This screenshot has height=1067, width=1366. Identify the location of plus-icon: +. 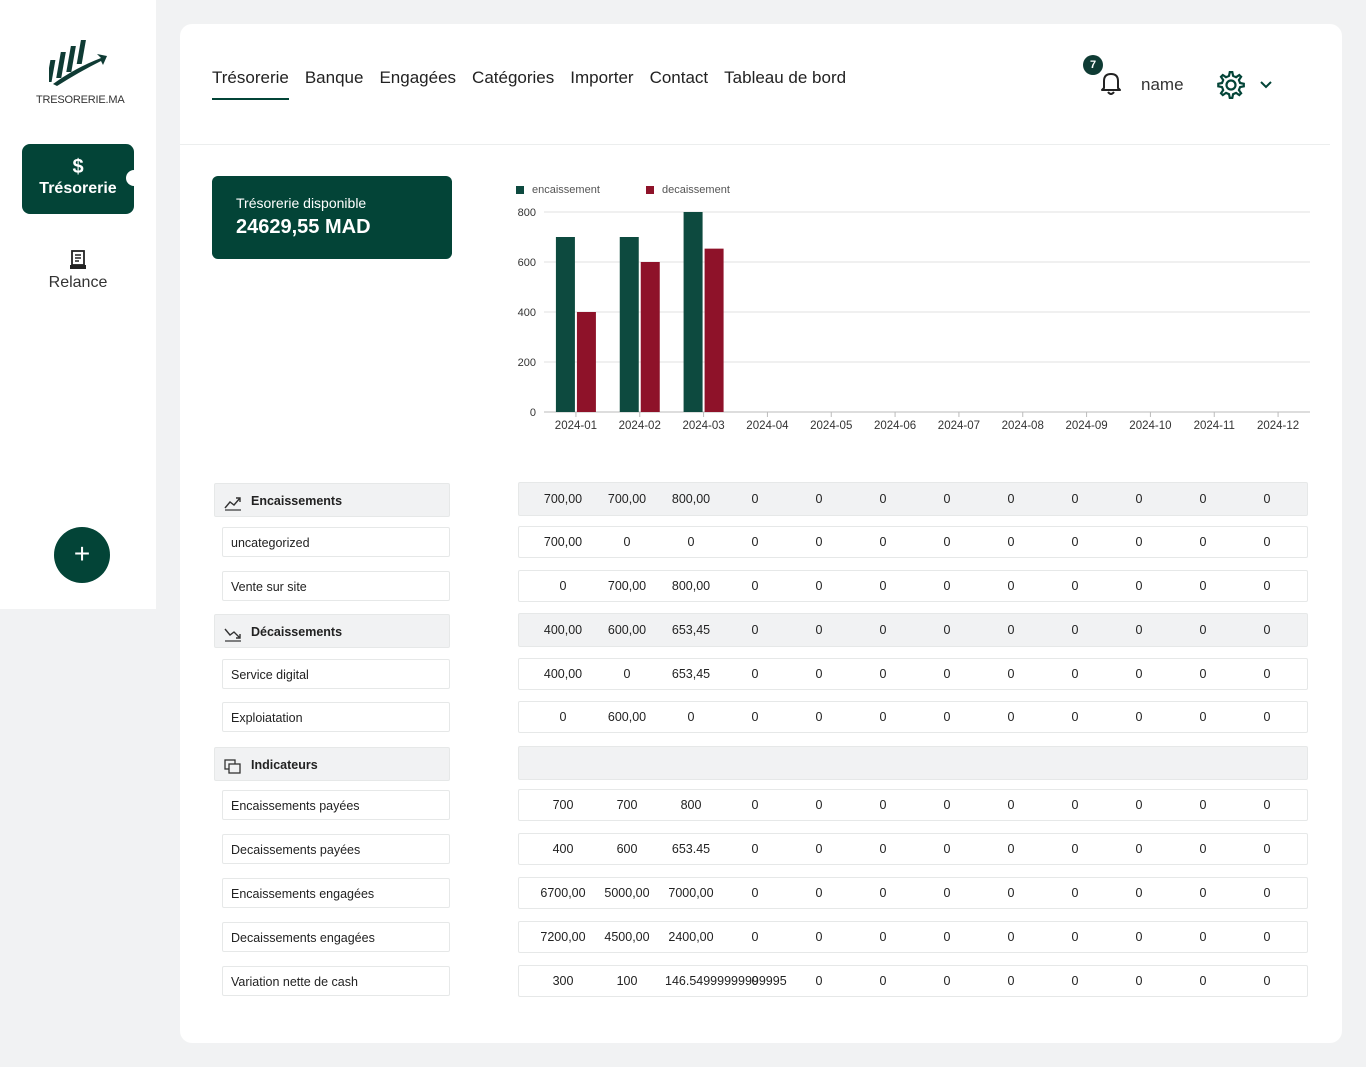
(82, 553).